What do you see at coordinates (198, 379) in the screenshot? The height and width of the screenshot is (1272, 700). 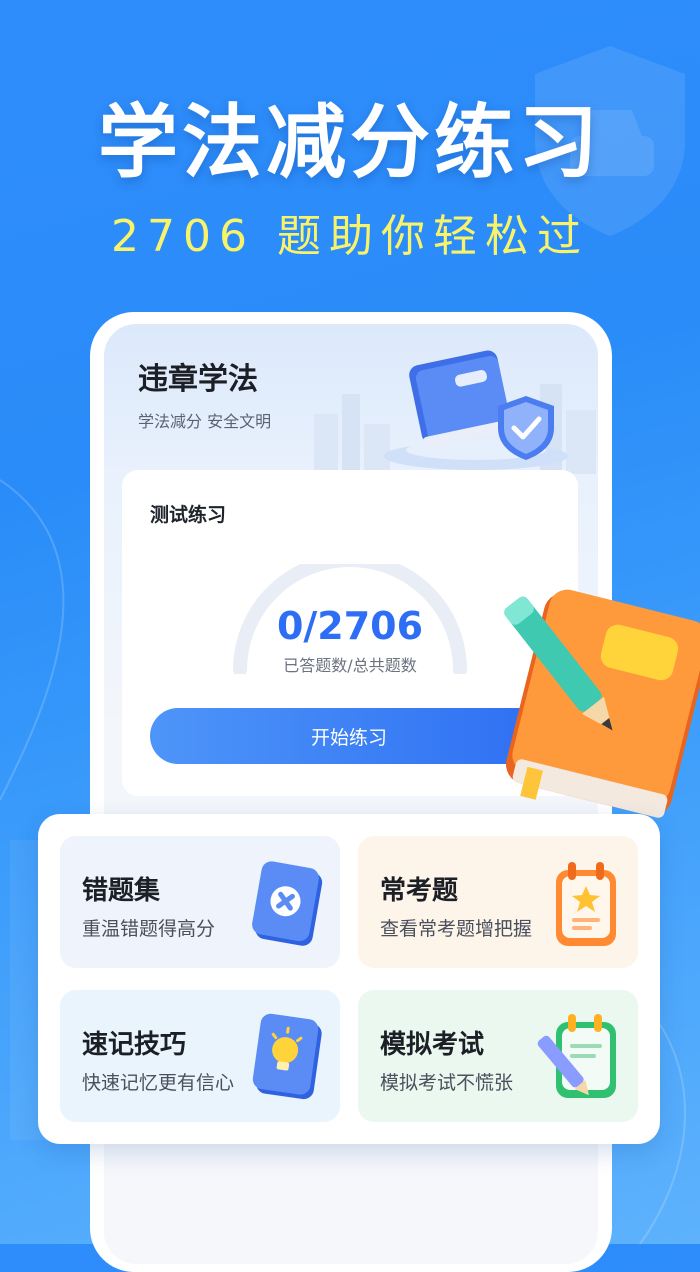 I see `app-title: 违章学法` at bounding box center [198, 379].